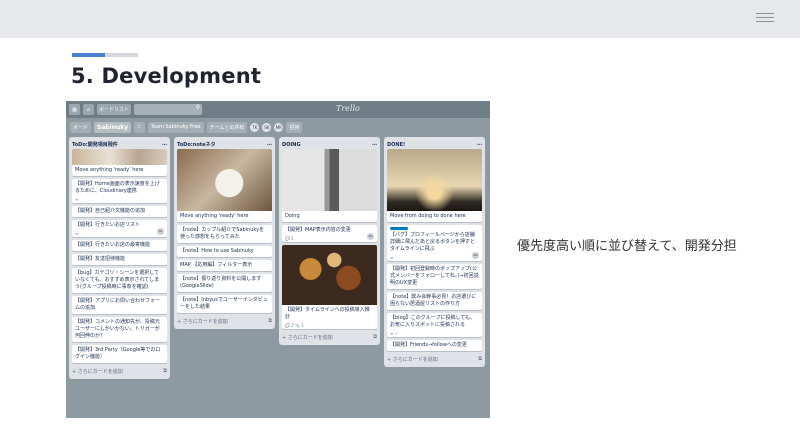 The image size is (800, 443). I want to click on boards-label: ボードリスト, so click(114, 110).